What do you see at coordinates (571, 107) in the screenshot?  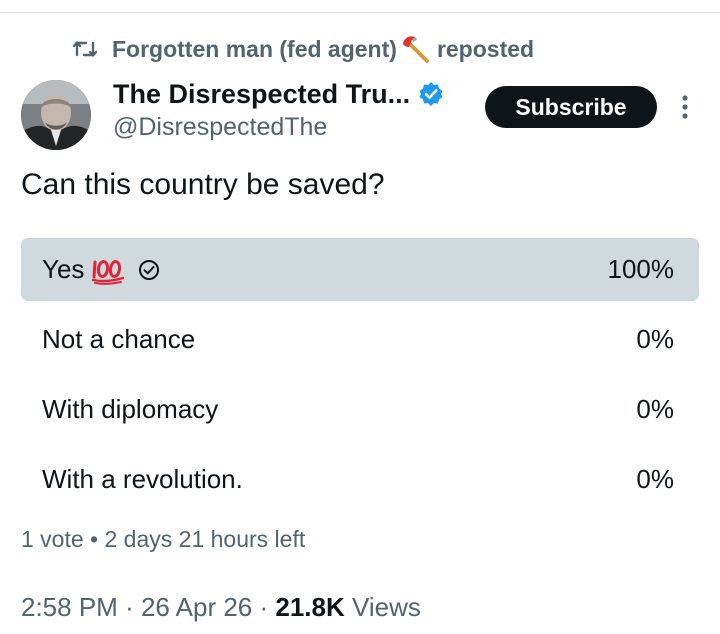 I see `subscribe-button: Subscribe` at bounding box center [571, 107].